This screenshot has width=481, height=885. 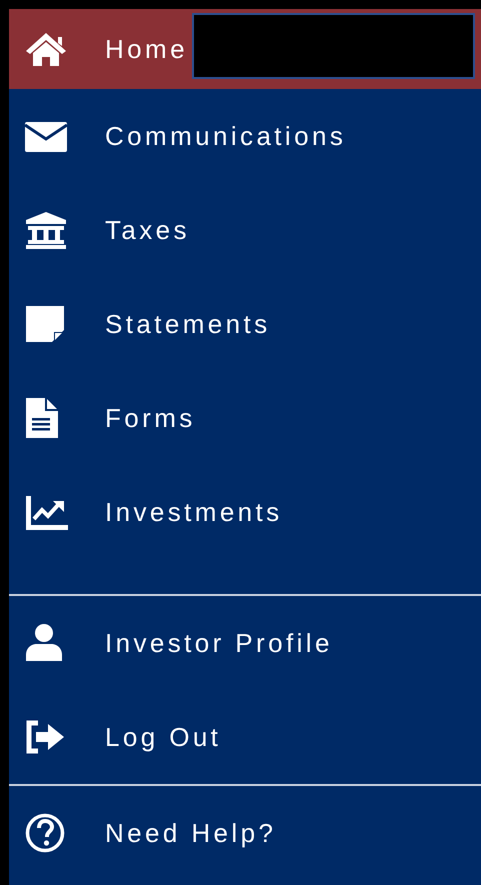 I want to click on menu-item: Forms, so click(x=245, y=418).